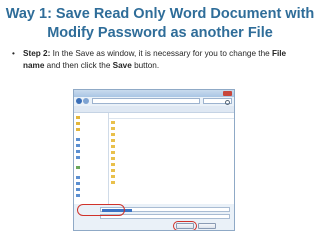 This screenshot has height=240, width=320. I want to click on address-bar, so click(146, 101).